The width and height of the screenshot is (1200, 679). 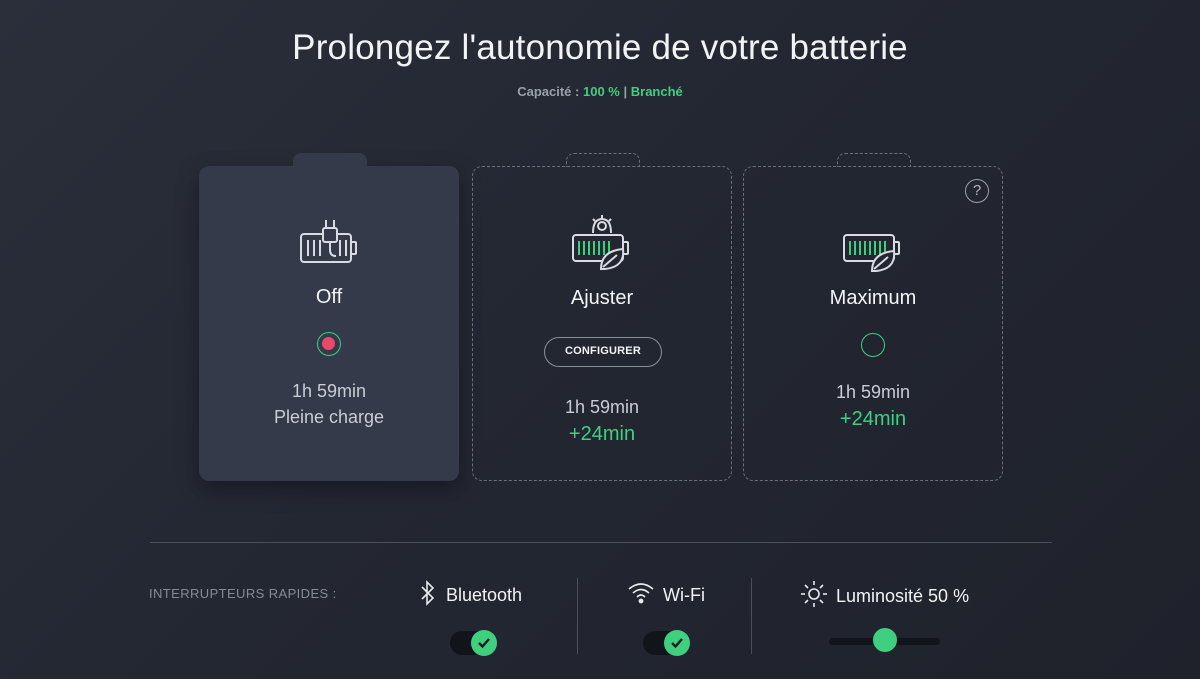 What do you see at coordinates (873, 345) in the screenshot?
I see `mode-radio-maximum` at bounding box center [873, 345].